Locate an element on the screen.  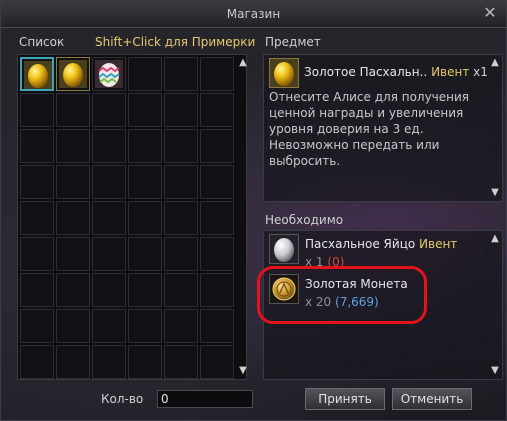
item-golden-egg-icon is located at coordinates (284, 73).